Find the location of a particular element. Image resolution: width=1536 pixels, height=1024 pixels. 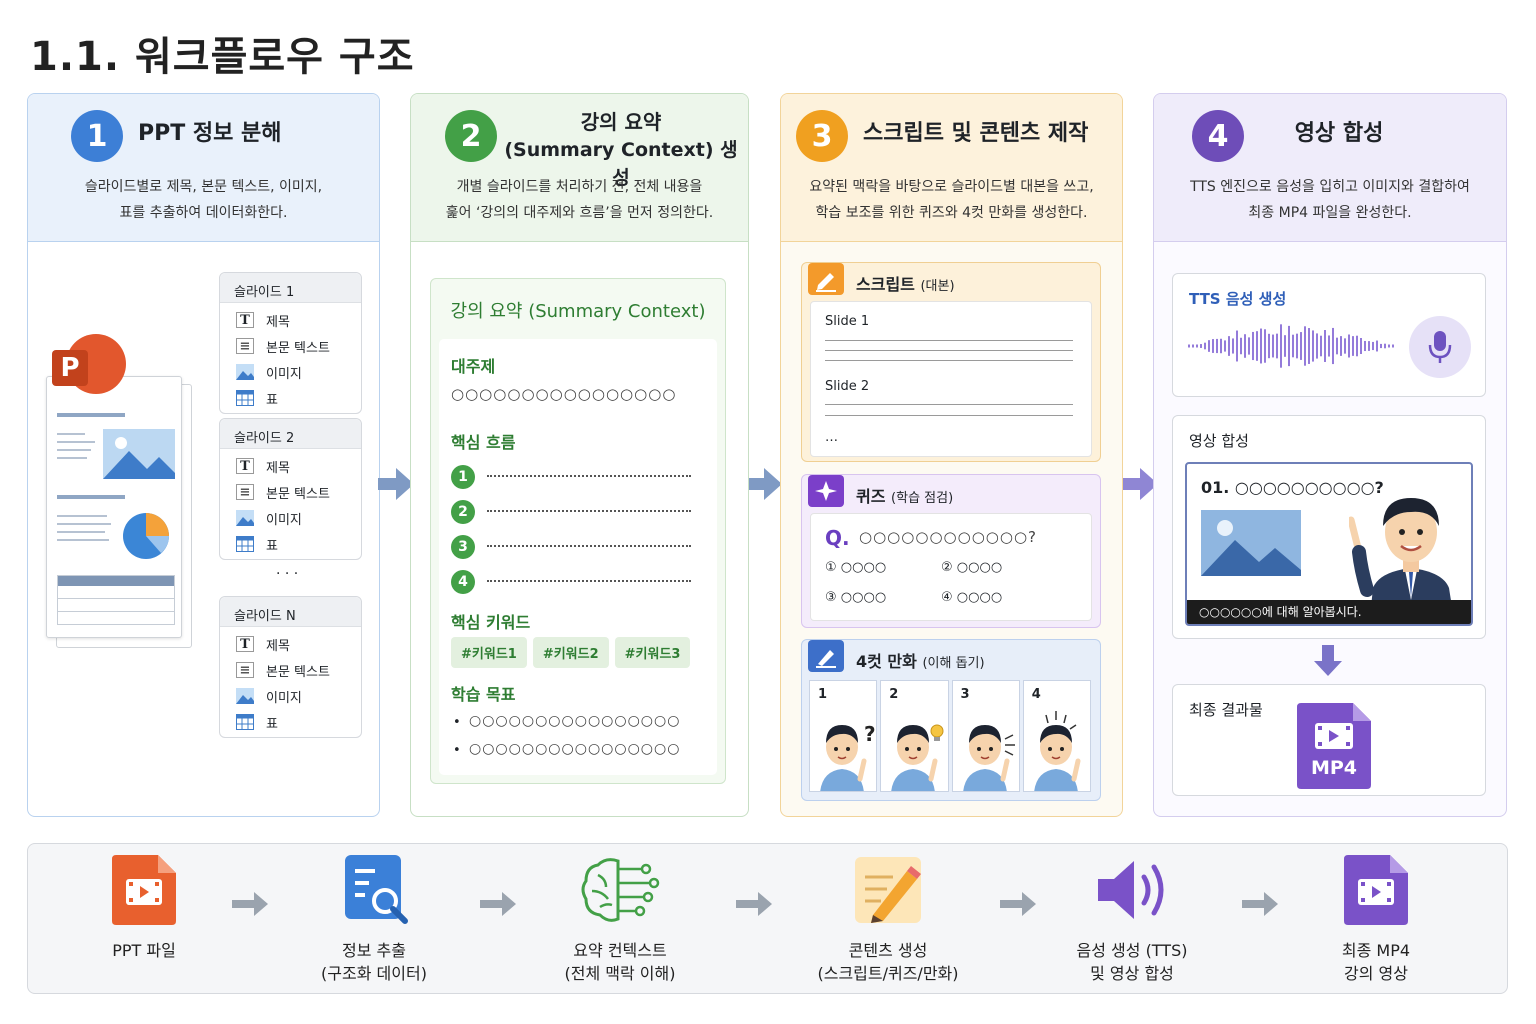

slide-card-1: 슬라이드 1 T 제목 ≡ 본문 텍스트 이미지 표 is located at coordinates (290, 343).